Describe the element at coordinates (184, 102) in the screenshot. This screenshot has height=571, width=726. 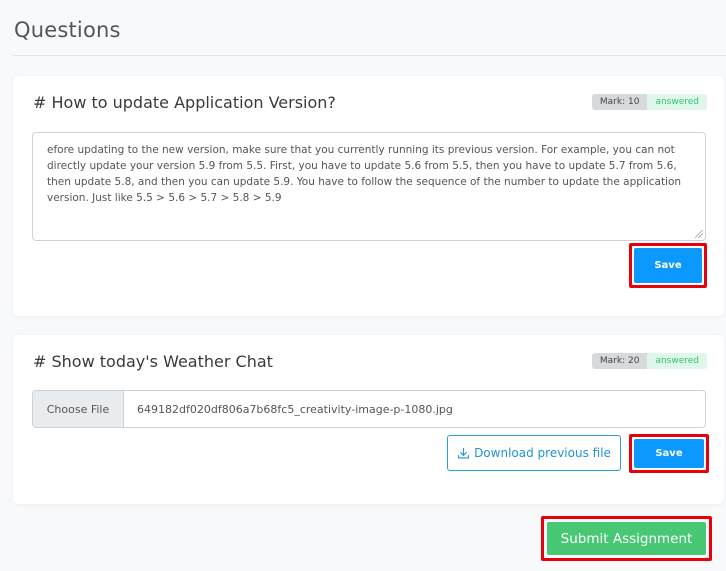
I see `question-title: # How to update Application Version?` at that location.